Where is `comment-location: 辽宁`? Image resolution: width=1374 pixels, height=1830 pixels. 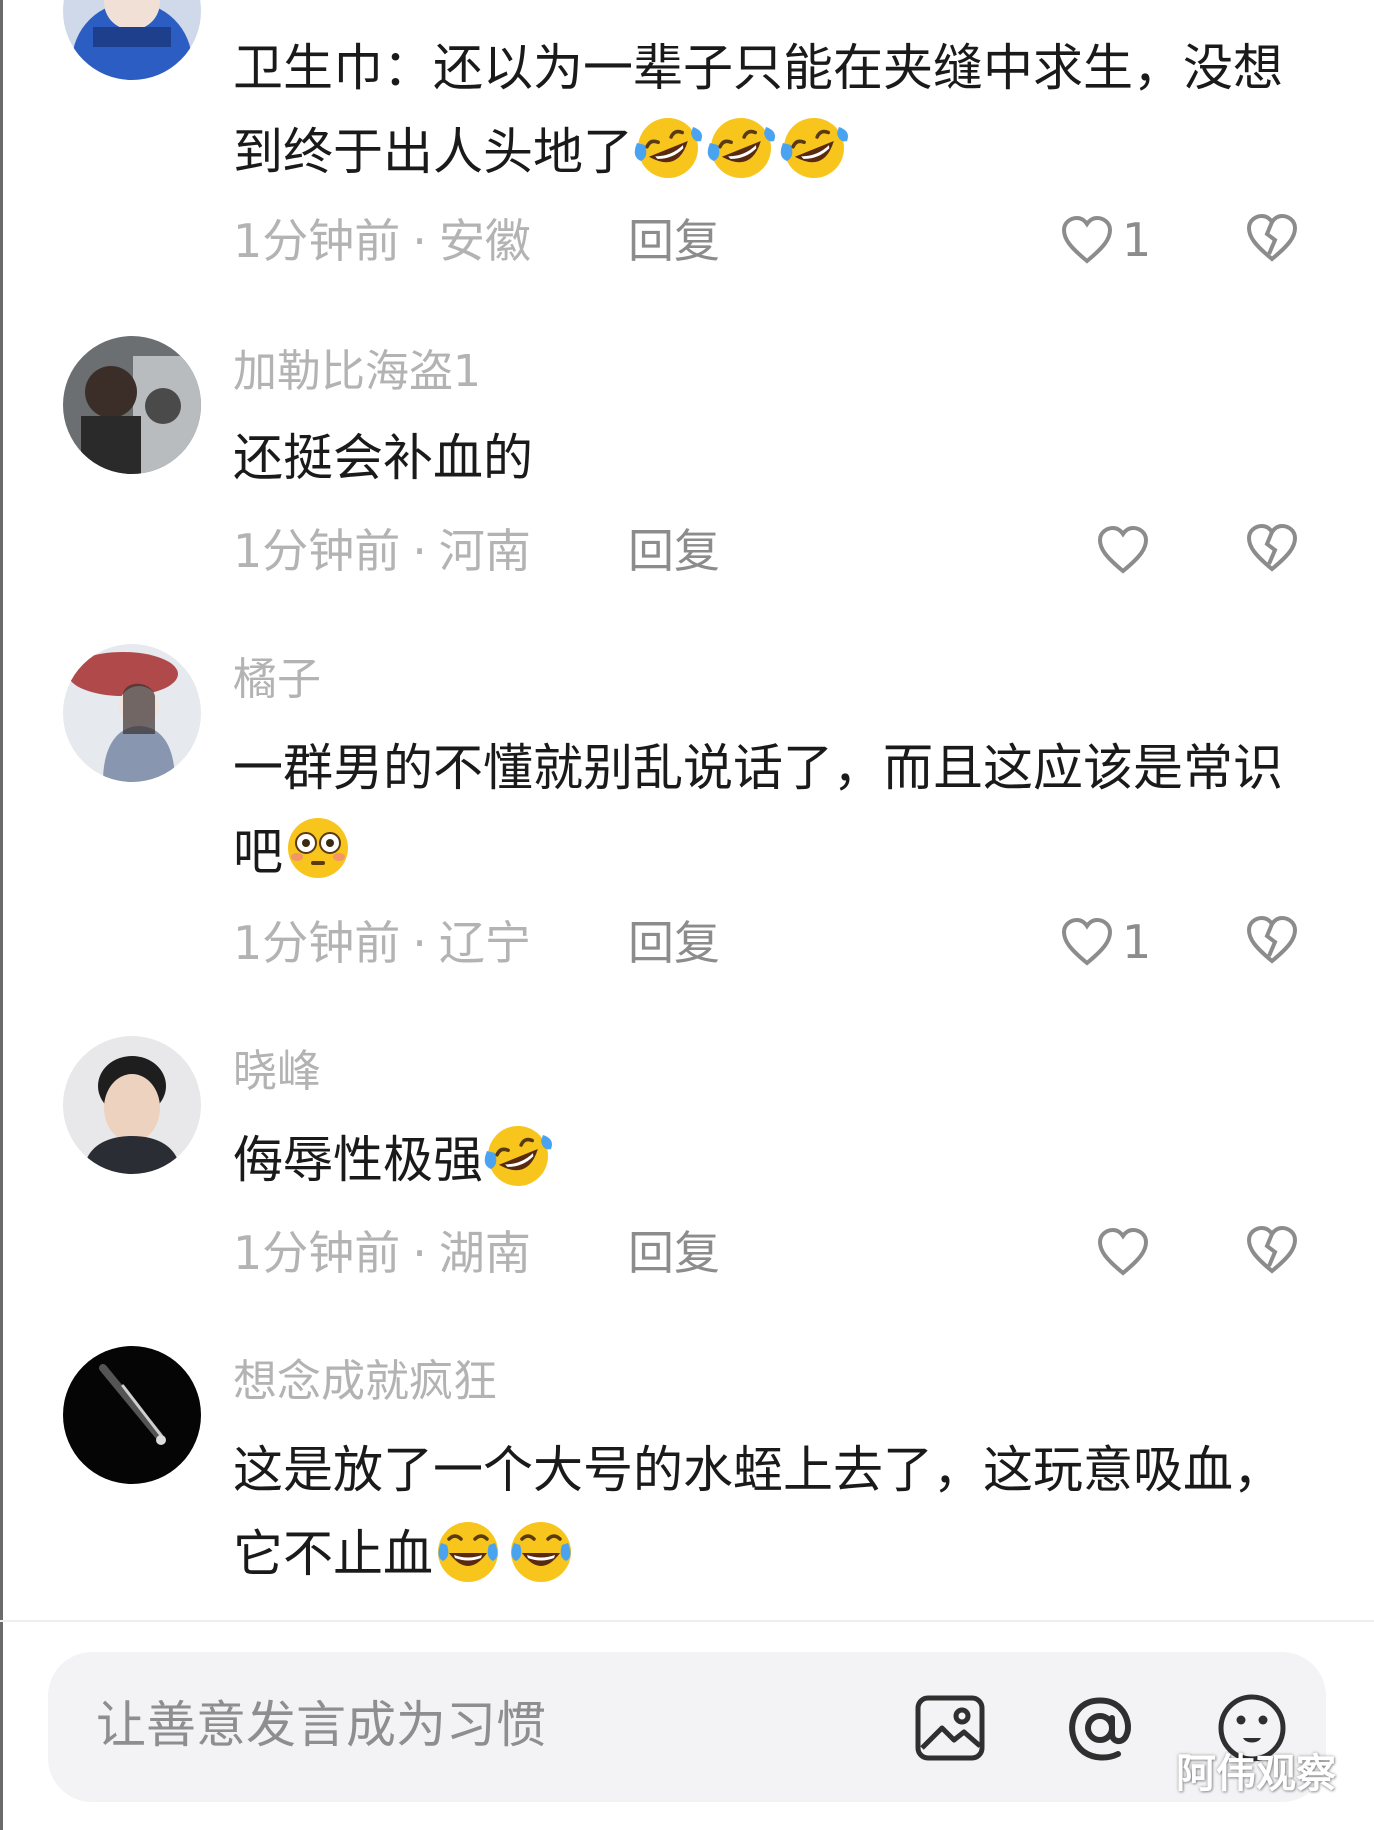 comment-location: 辽宁 is located at coordinates (484, 943).